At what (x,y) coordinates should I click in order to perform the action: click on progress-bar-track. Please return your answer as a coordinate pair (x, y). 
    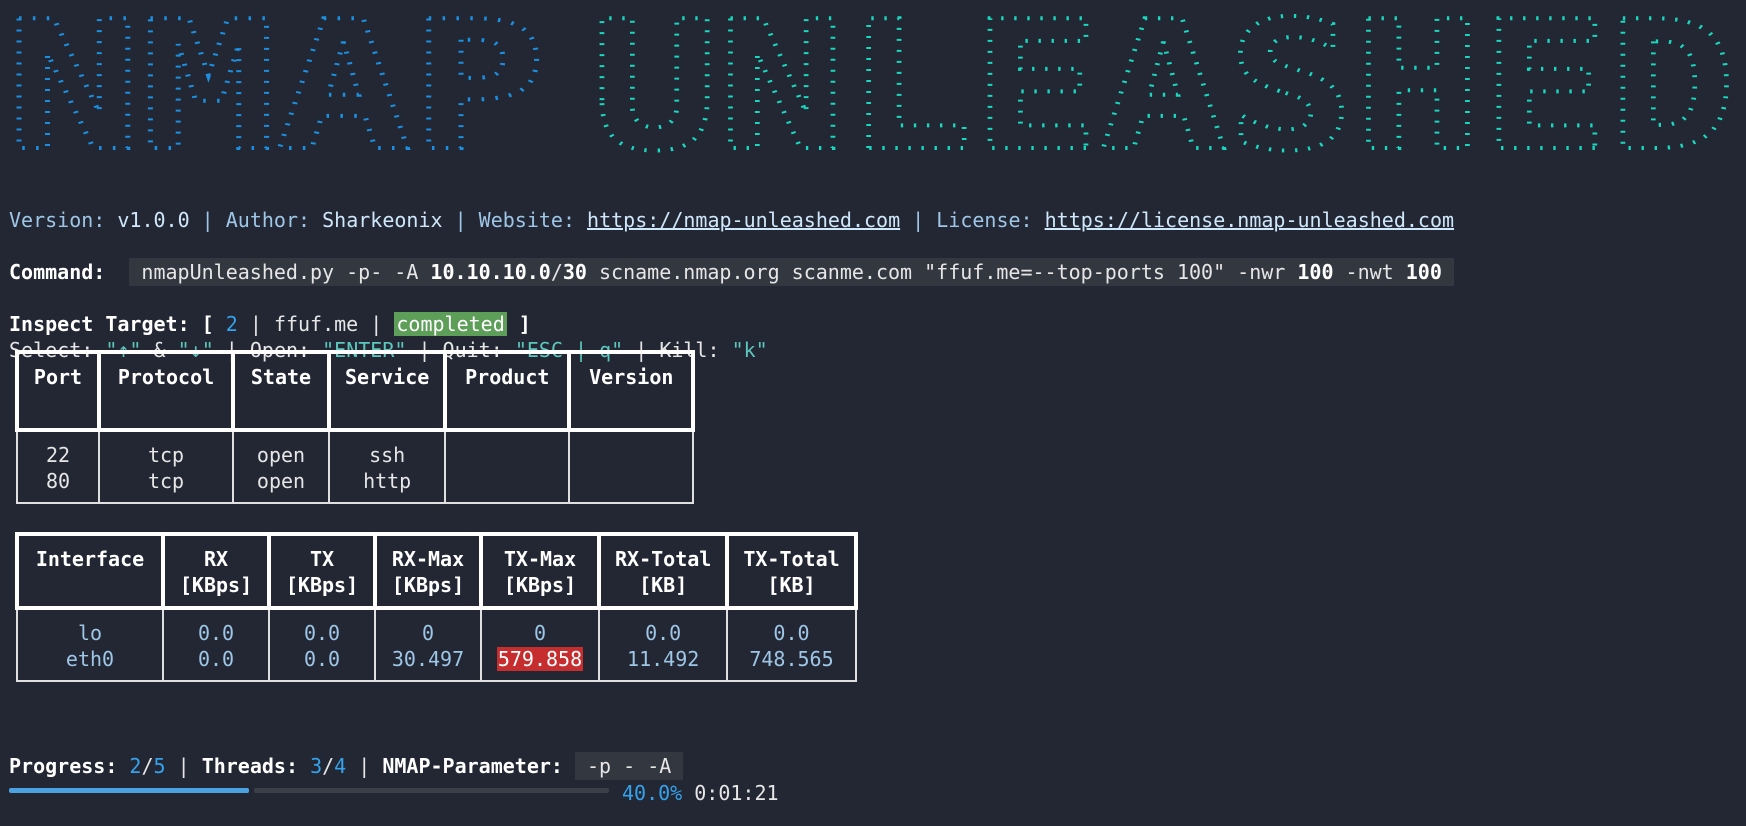
    Looking at the image, I should click on (431, 790).